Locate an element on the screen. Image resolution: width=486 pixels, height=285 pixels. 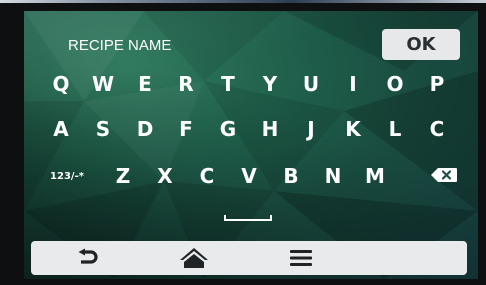
key-c-cedilla: C is located at coordinates (437, 129).